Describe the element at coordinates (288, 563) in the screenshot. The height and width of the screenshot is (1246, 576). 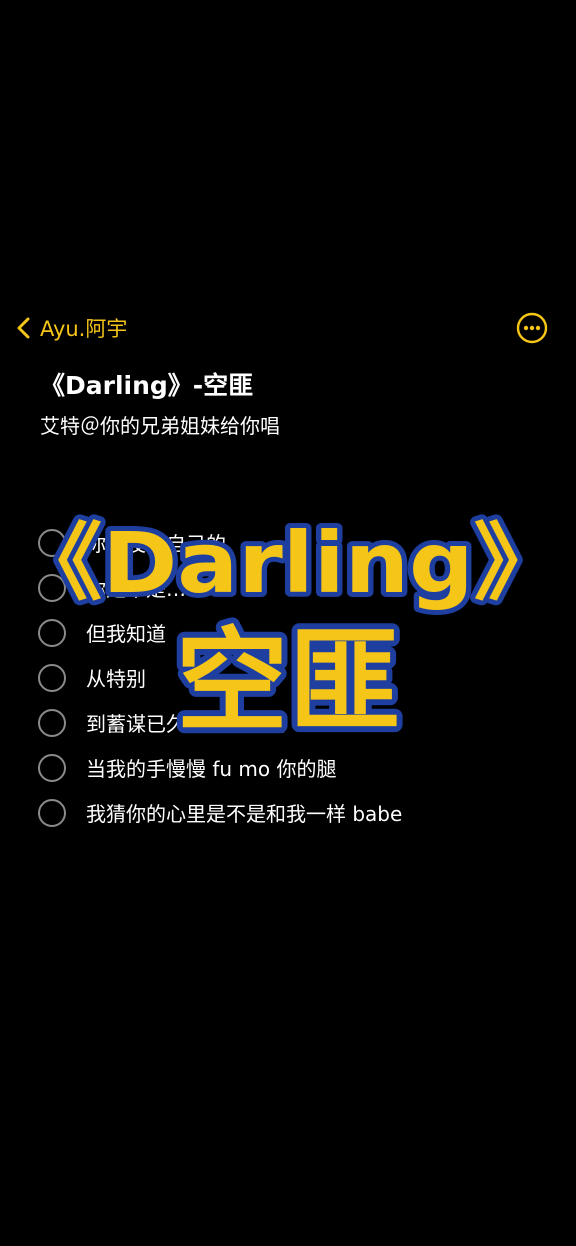
I see `overlay-title-line: 《Darling》` at that location.